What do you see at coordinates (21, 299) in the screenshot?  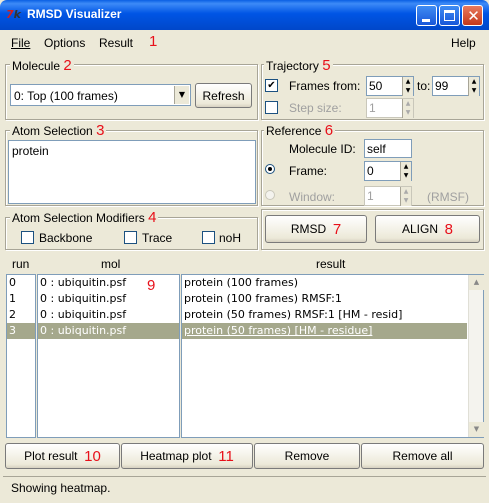 I see `list-item: 1` at bounding box center [21, 299].